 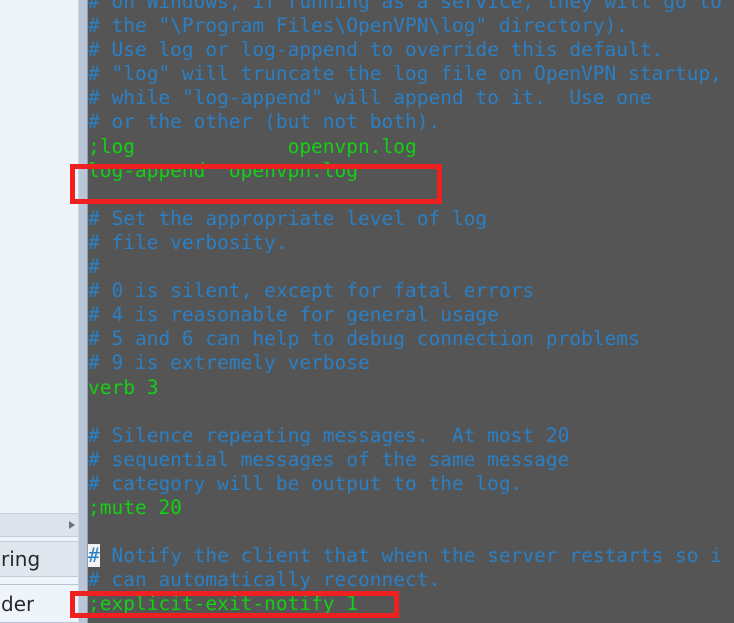 What do you see at coordinates (18, 603) in the screenshot?
I see `list-item-label: der` at bounding box center [18, 603].